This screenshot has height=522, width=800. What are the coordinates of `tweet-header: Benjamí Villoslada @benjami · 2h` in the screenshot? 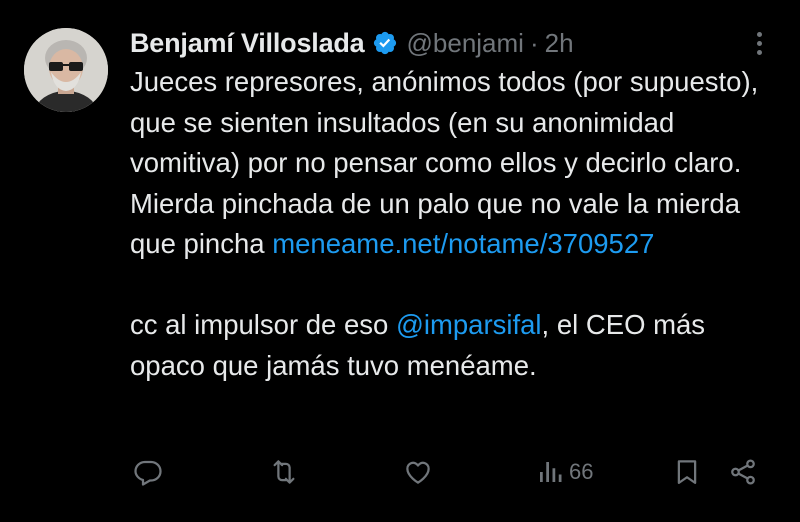 It's located at (352, 43).